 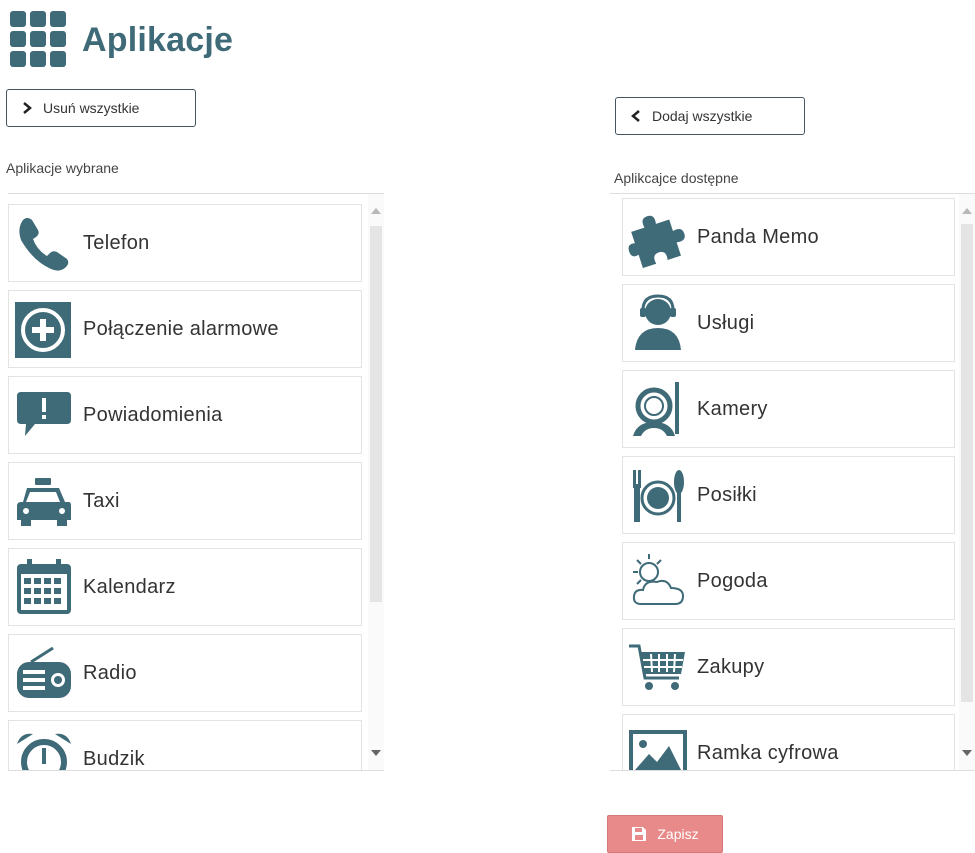 I want to click on selected-apps-label: Aplikacje wybrane, so click(x=62, y=168).